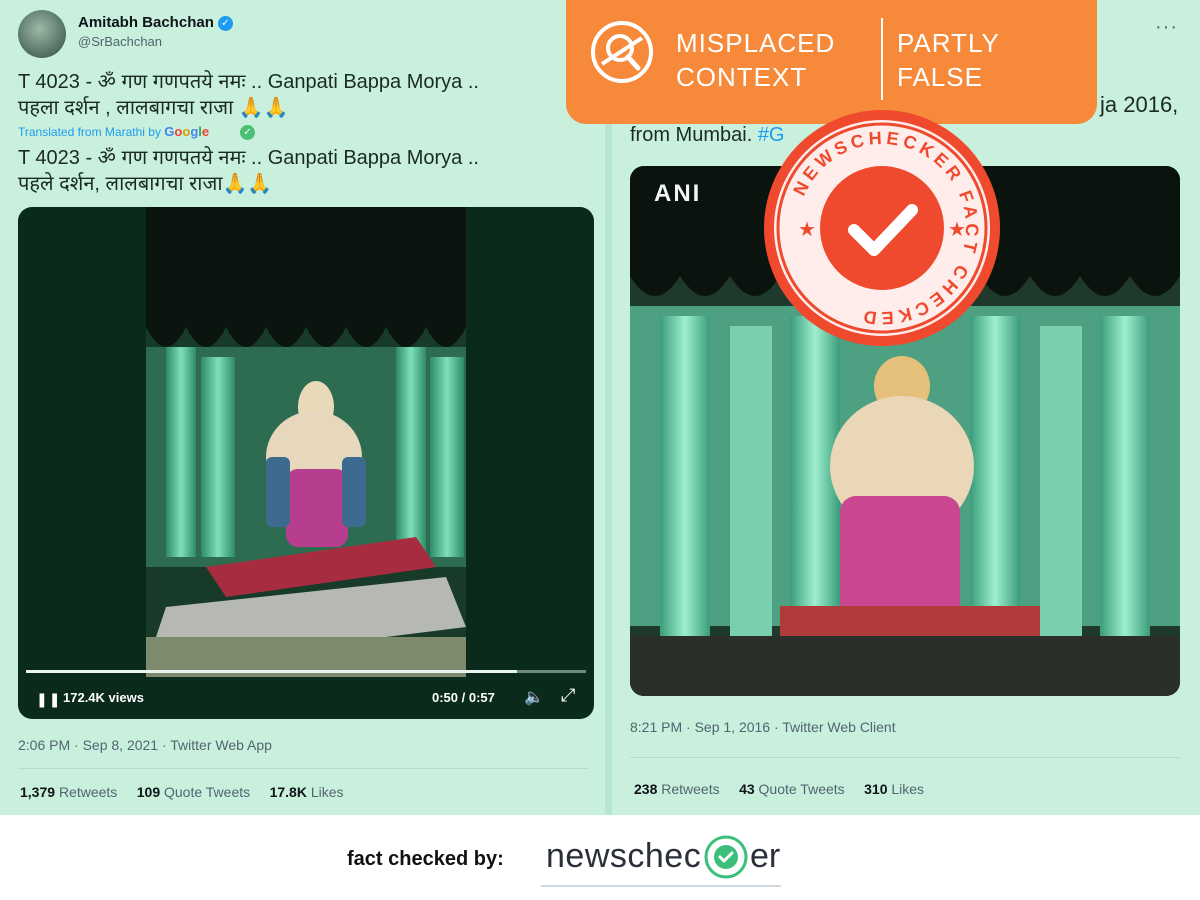  I want to click on likes-stat: 310 Likes, so click(894, 789).